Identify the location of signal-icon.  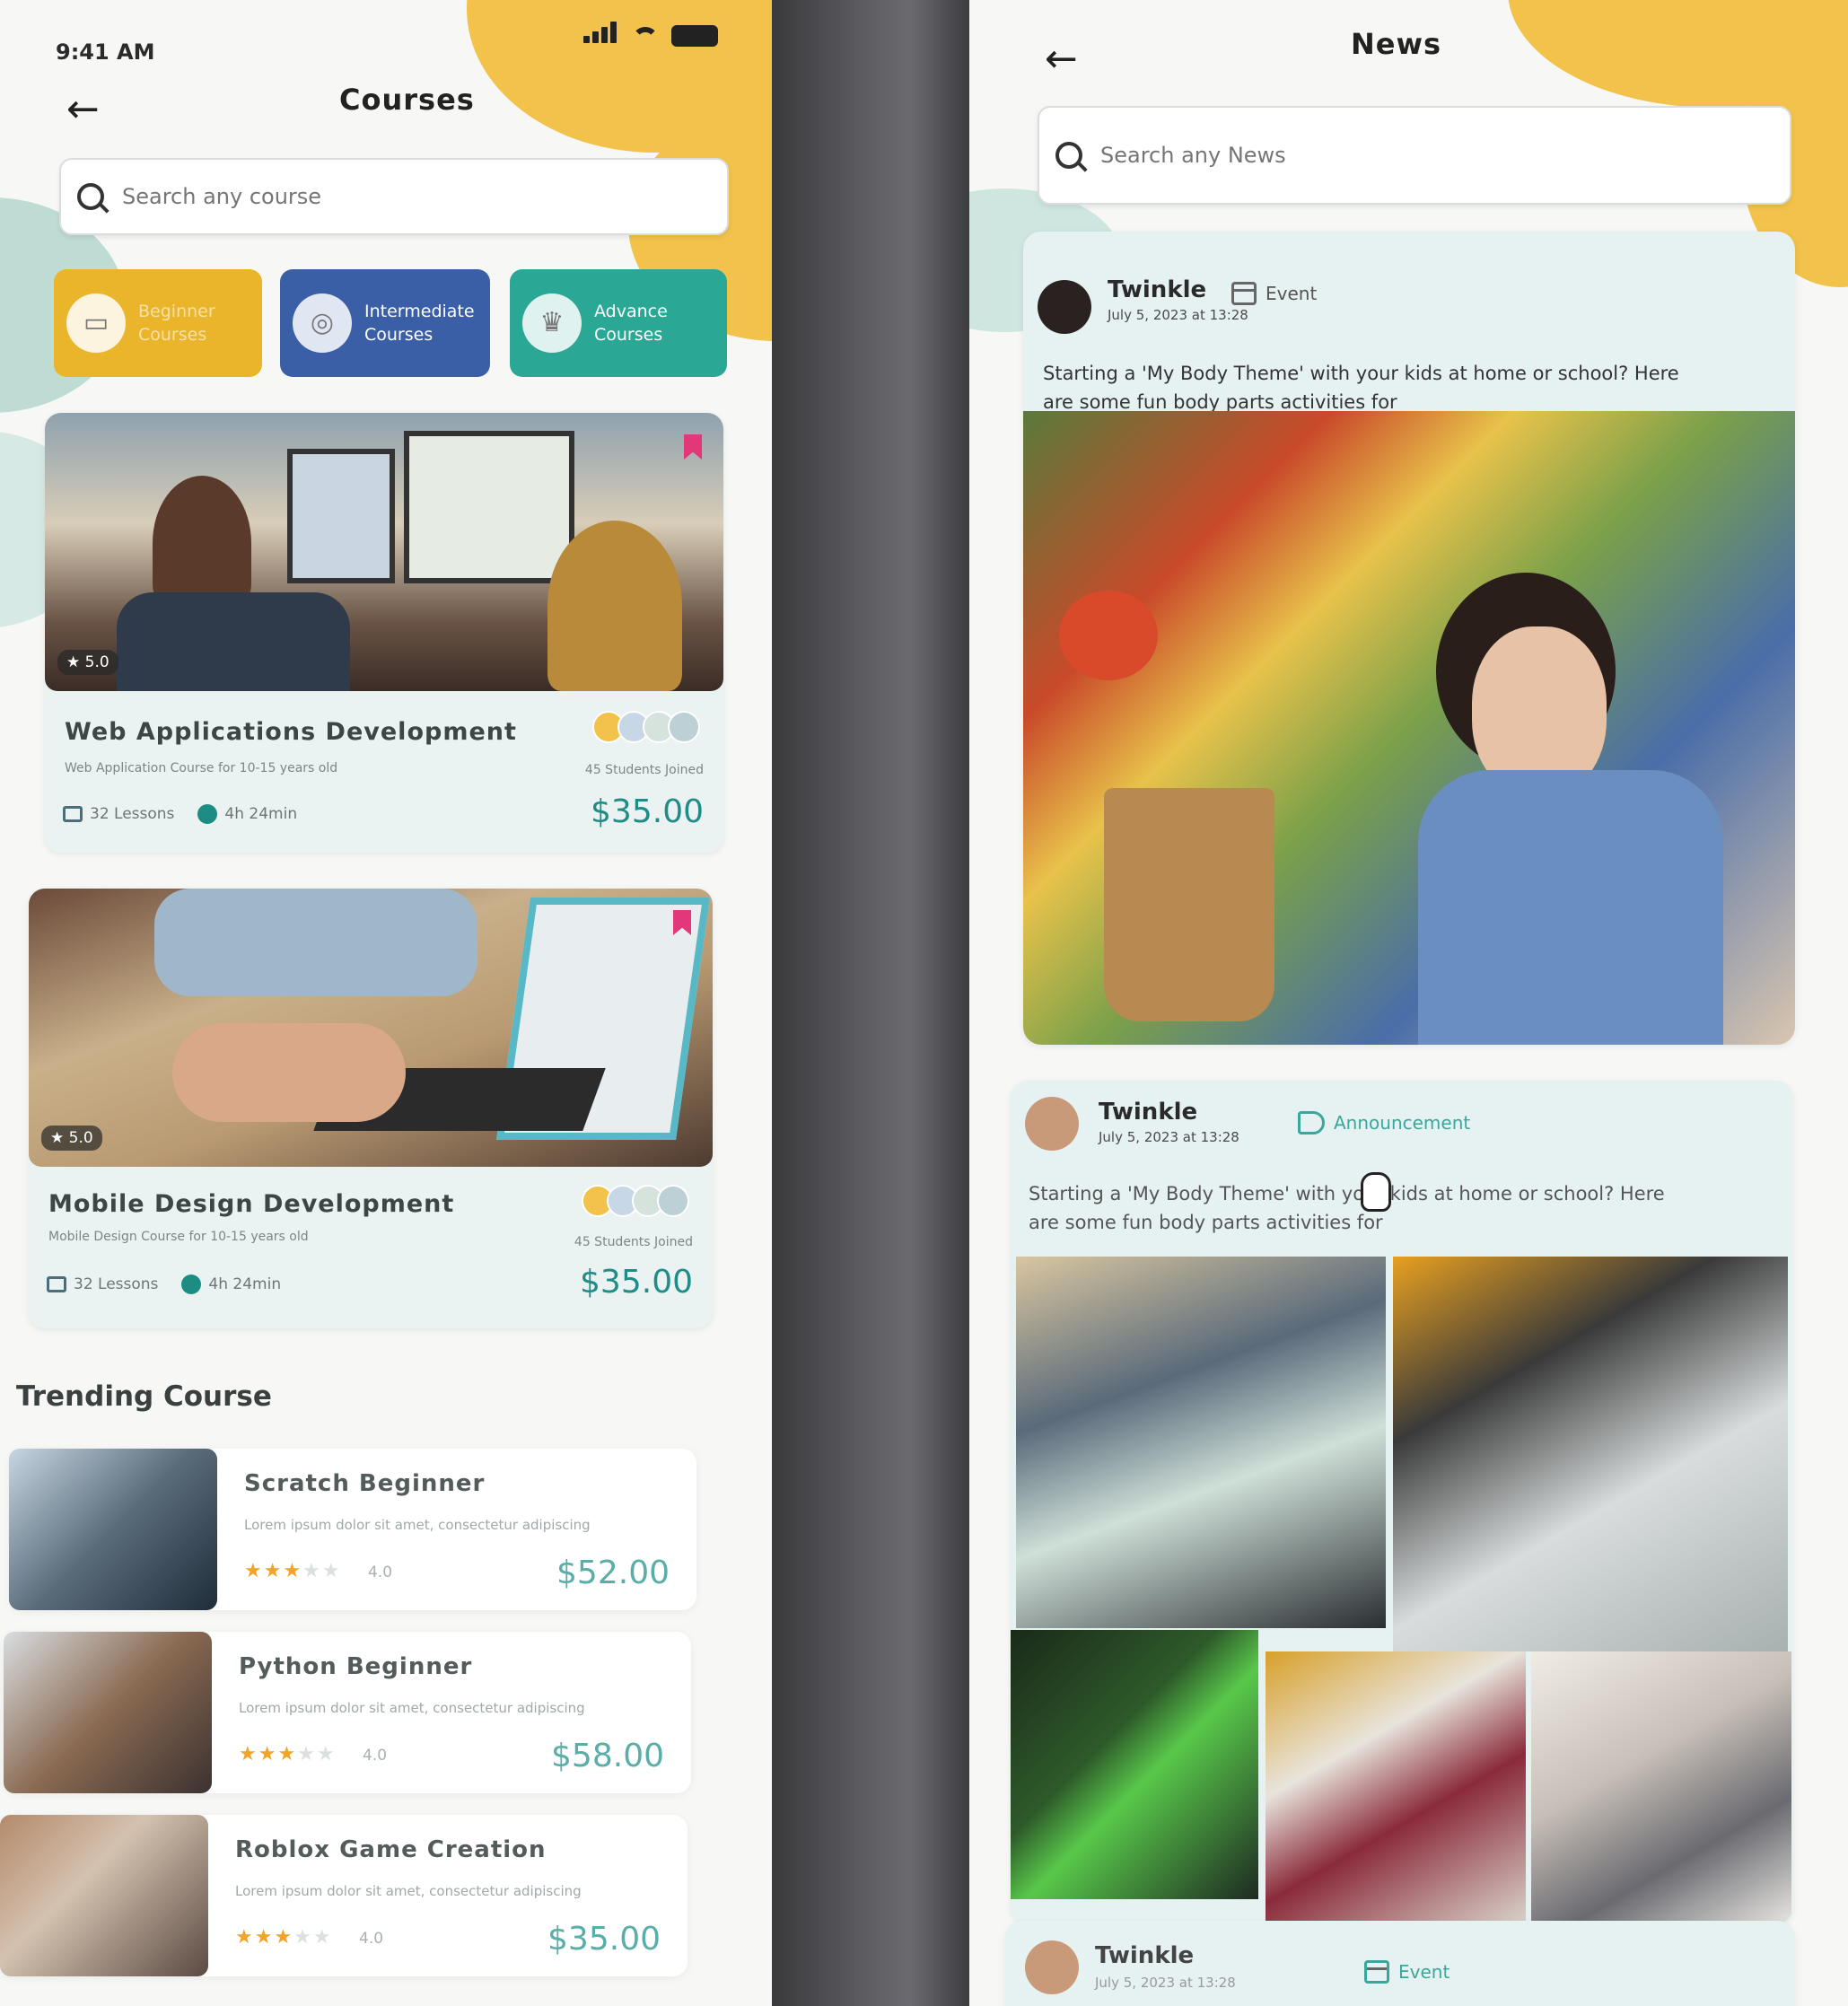
(601, 34).